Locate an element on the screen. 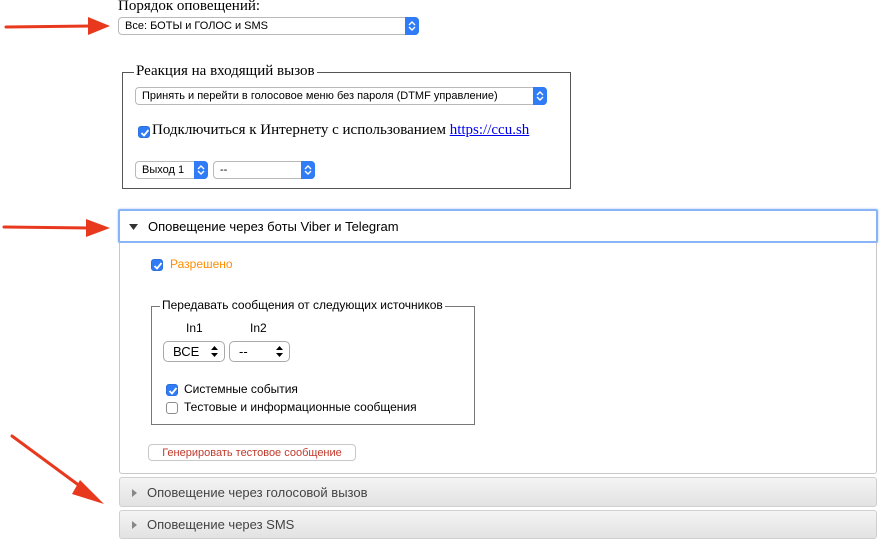  in2-select: -- is located at coordinates (259, 351).